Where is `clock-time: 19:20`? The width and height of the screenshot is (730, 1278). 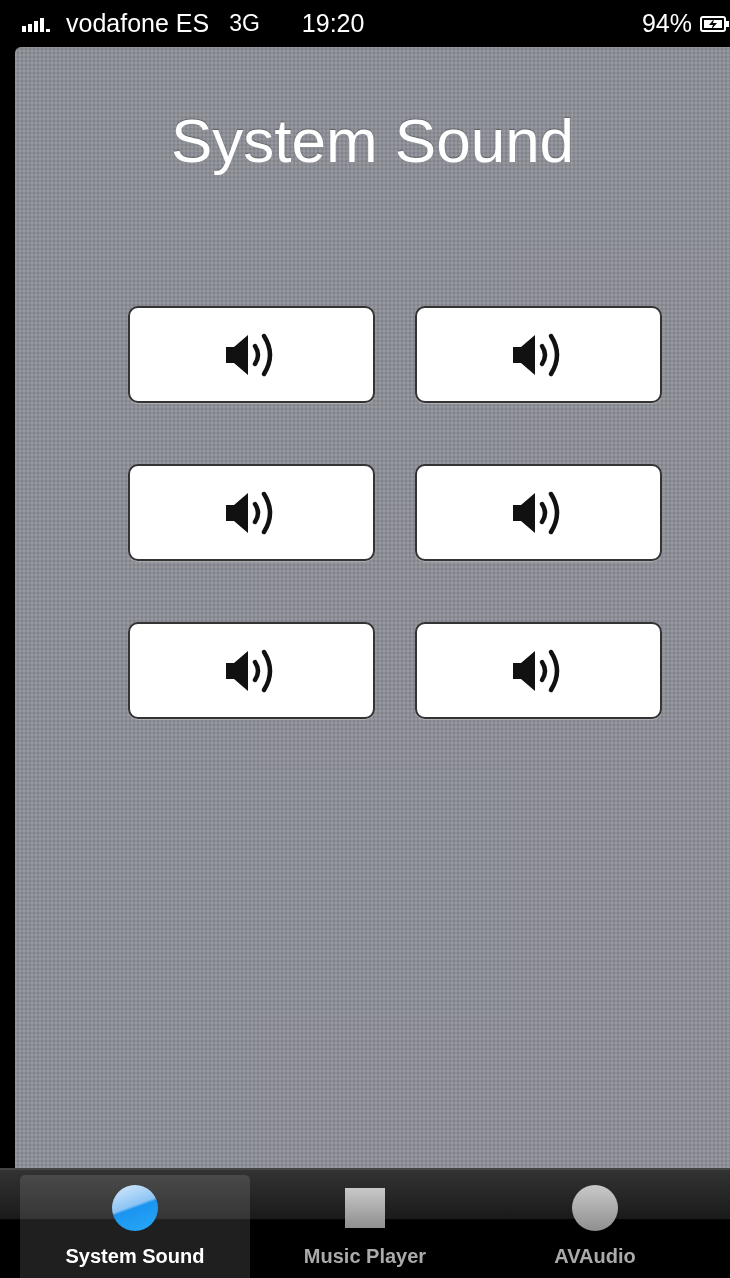
clock-time: 19:20 is located at coordinates (333, 23).